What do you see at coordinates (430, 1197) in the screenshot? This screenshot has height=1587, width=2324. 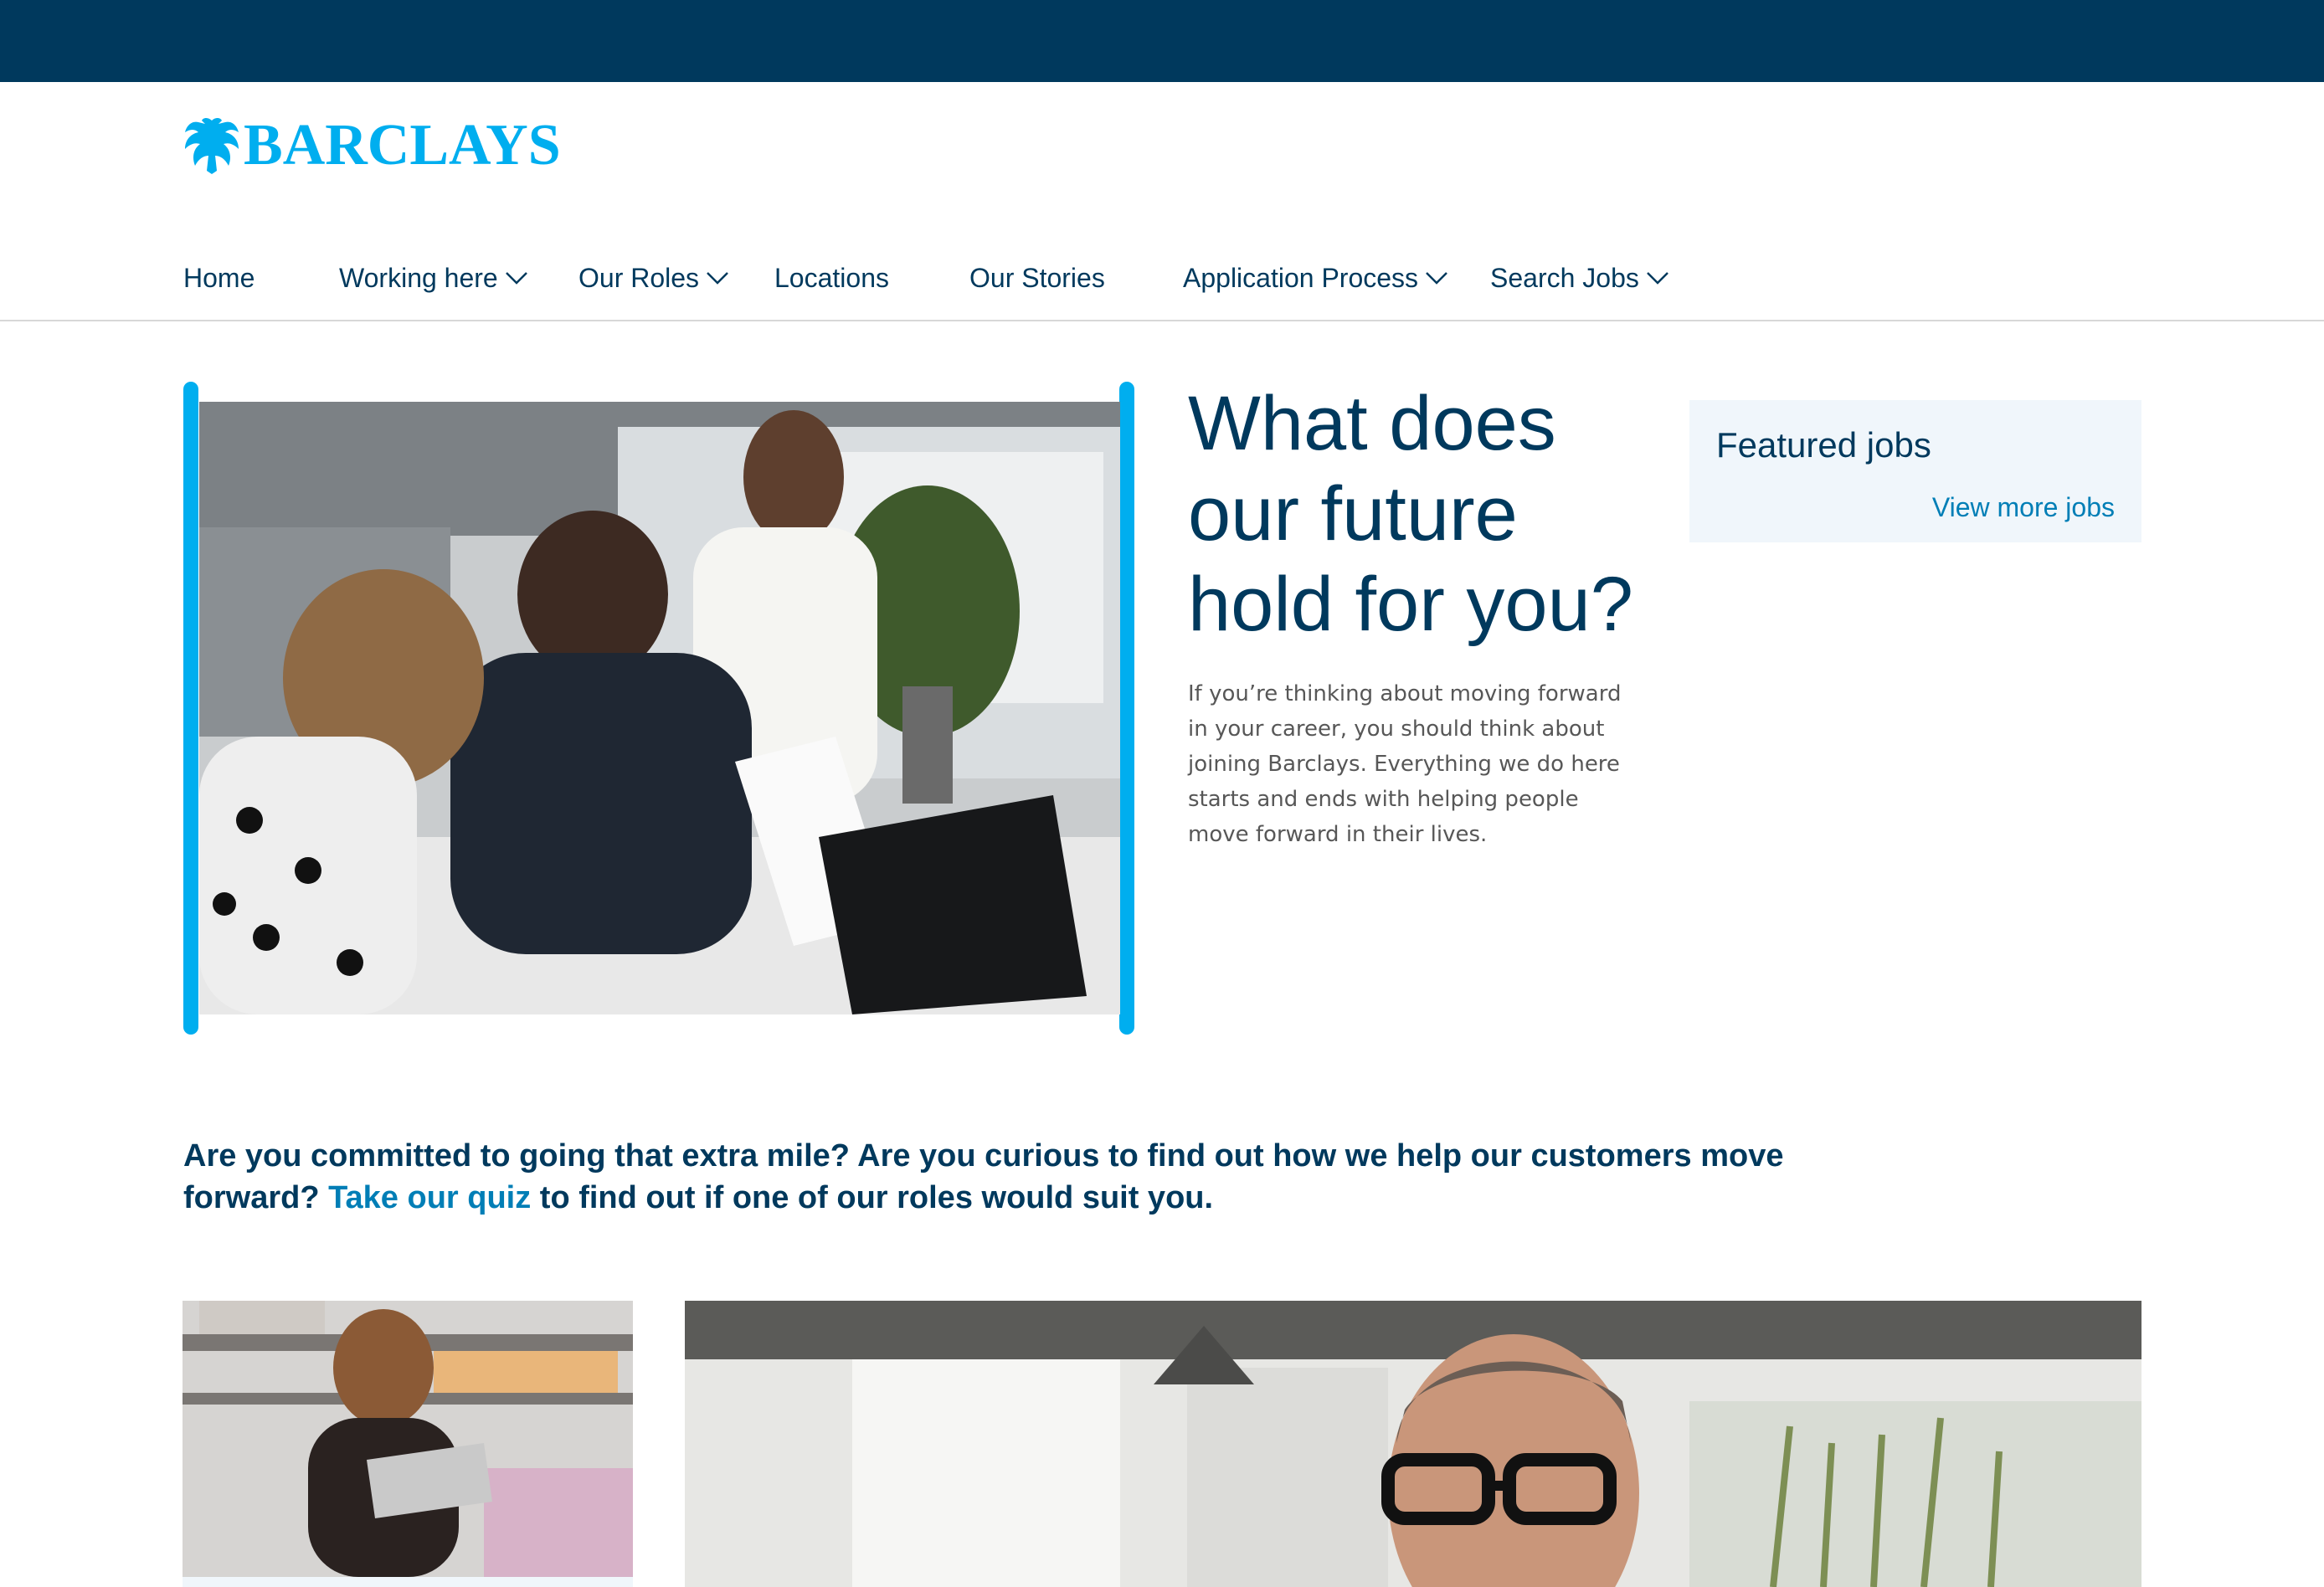 I see `take-quiz-link: Take our quiz` at bounding box center [430, 1197].